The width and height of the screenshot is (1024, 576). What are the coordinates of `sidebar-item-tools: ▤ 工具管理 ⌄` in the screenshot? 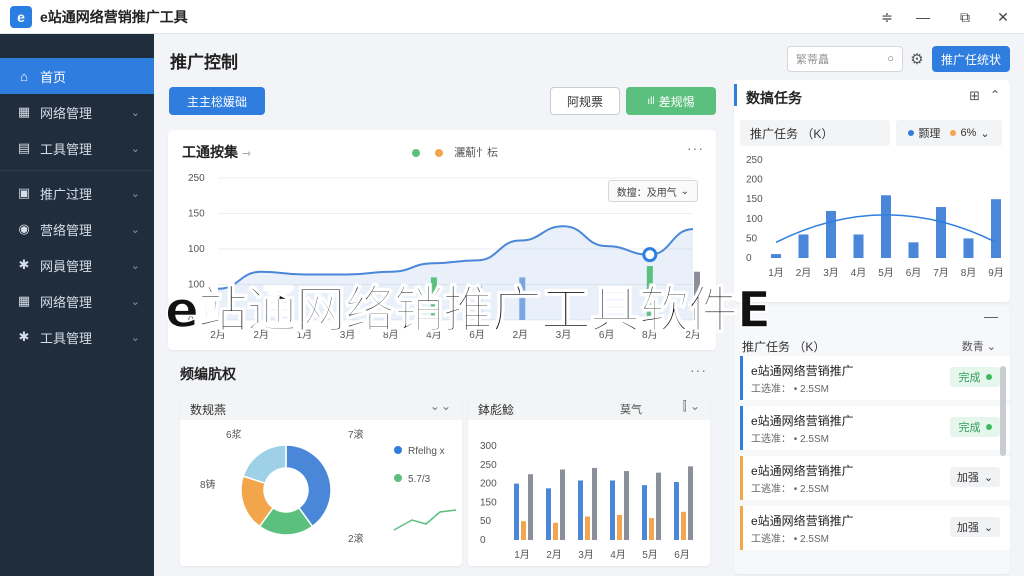 It's located at (77, 148).